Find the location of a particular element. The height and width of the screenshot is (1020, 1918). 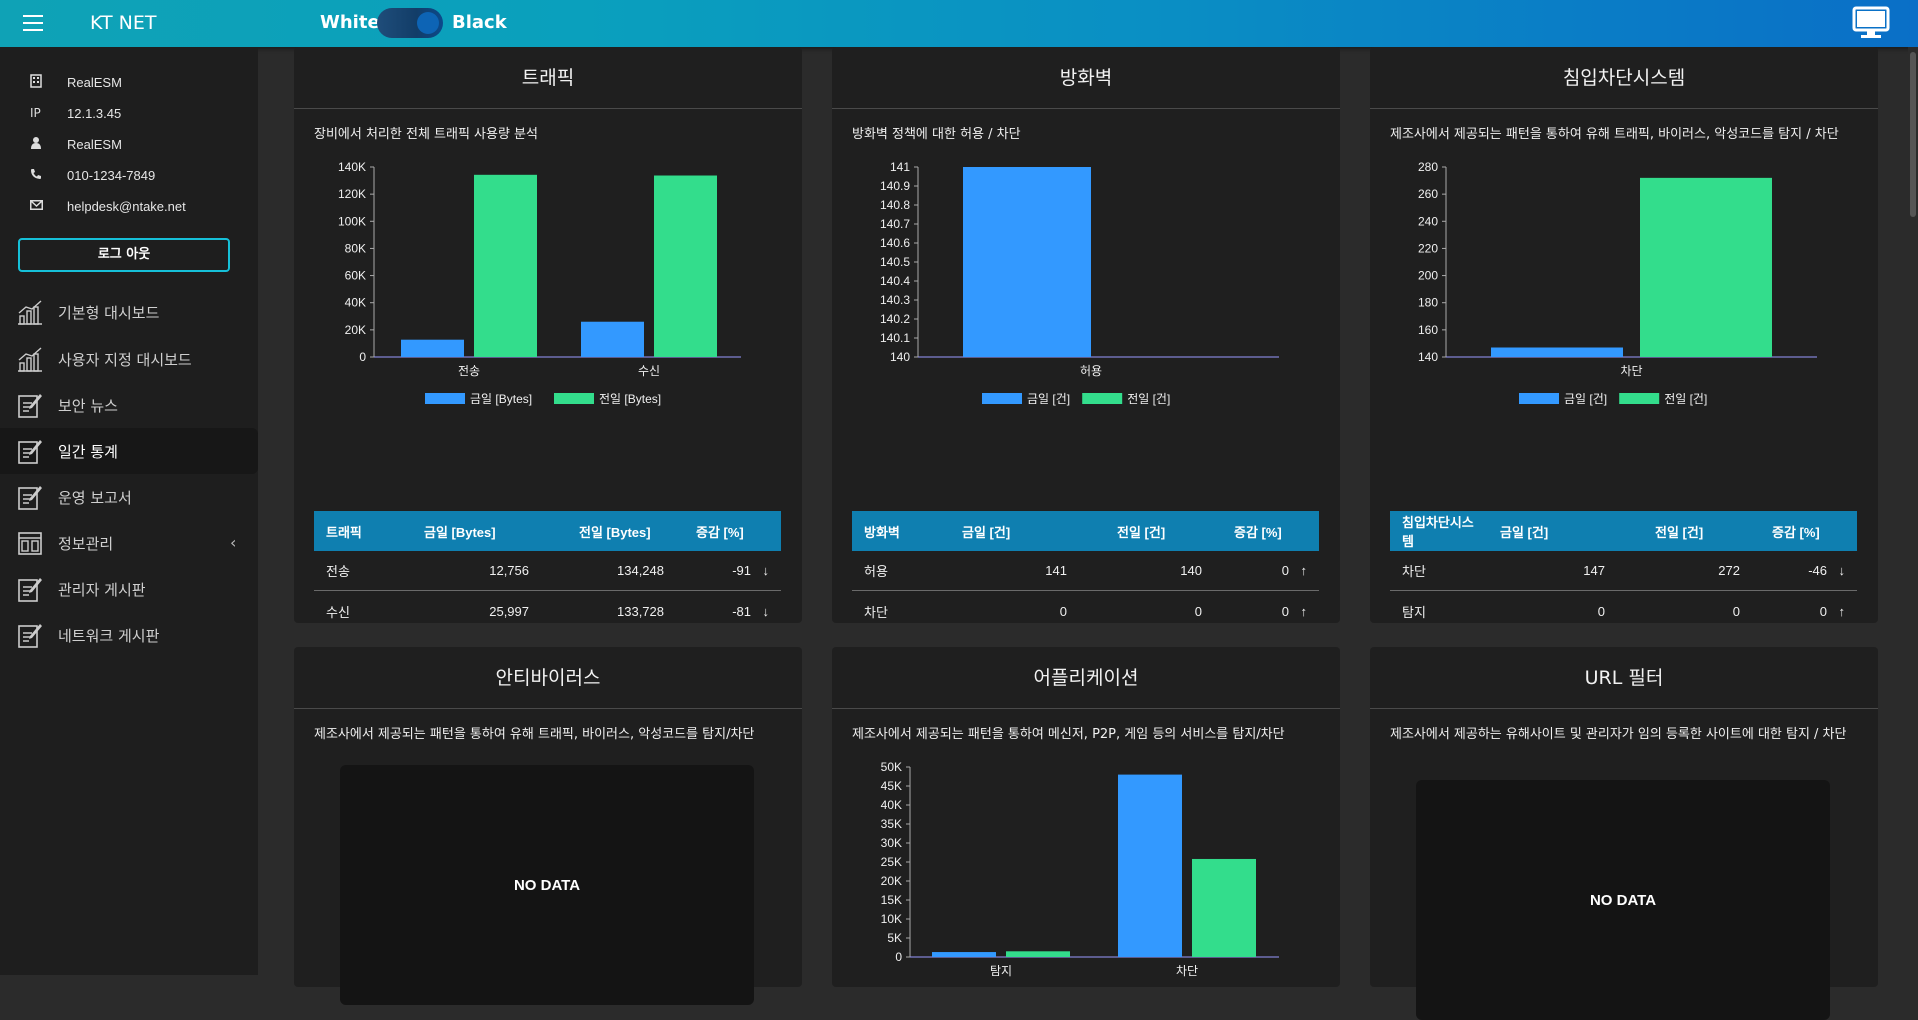

y-tick-label: 140.5 is located at coordinates (895, 262).